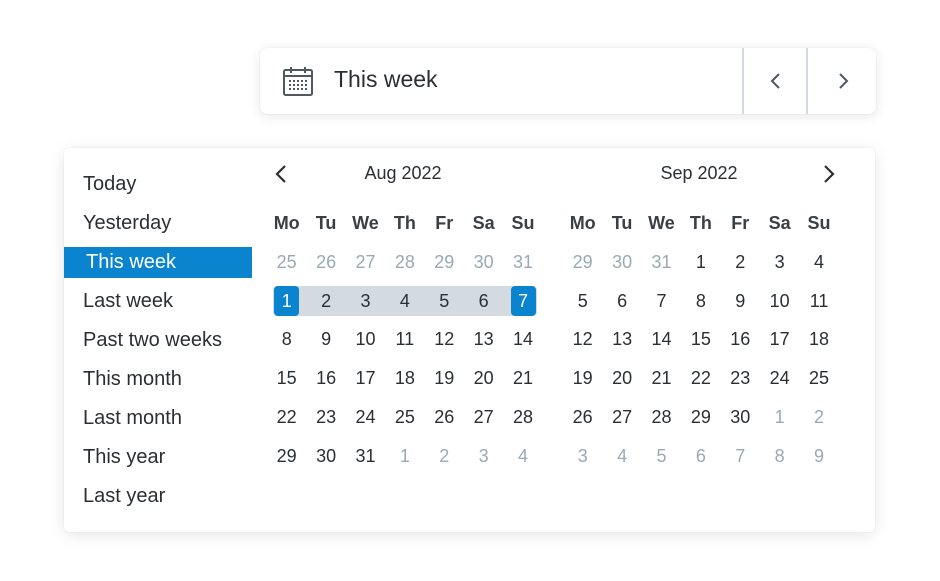 This screenshot has width=940, height=581. I want to click on previous-period-button, so click(775, 81).